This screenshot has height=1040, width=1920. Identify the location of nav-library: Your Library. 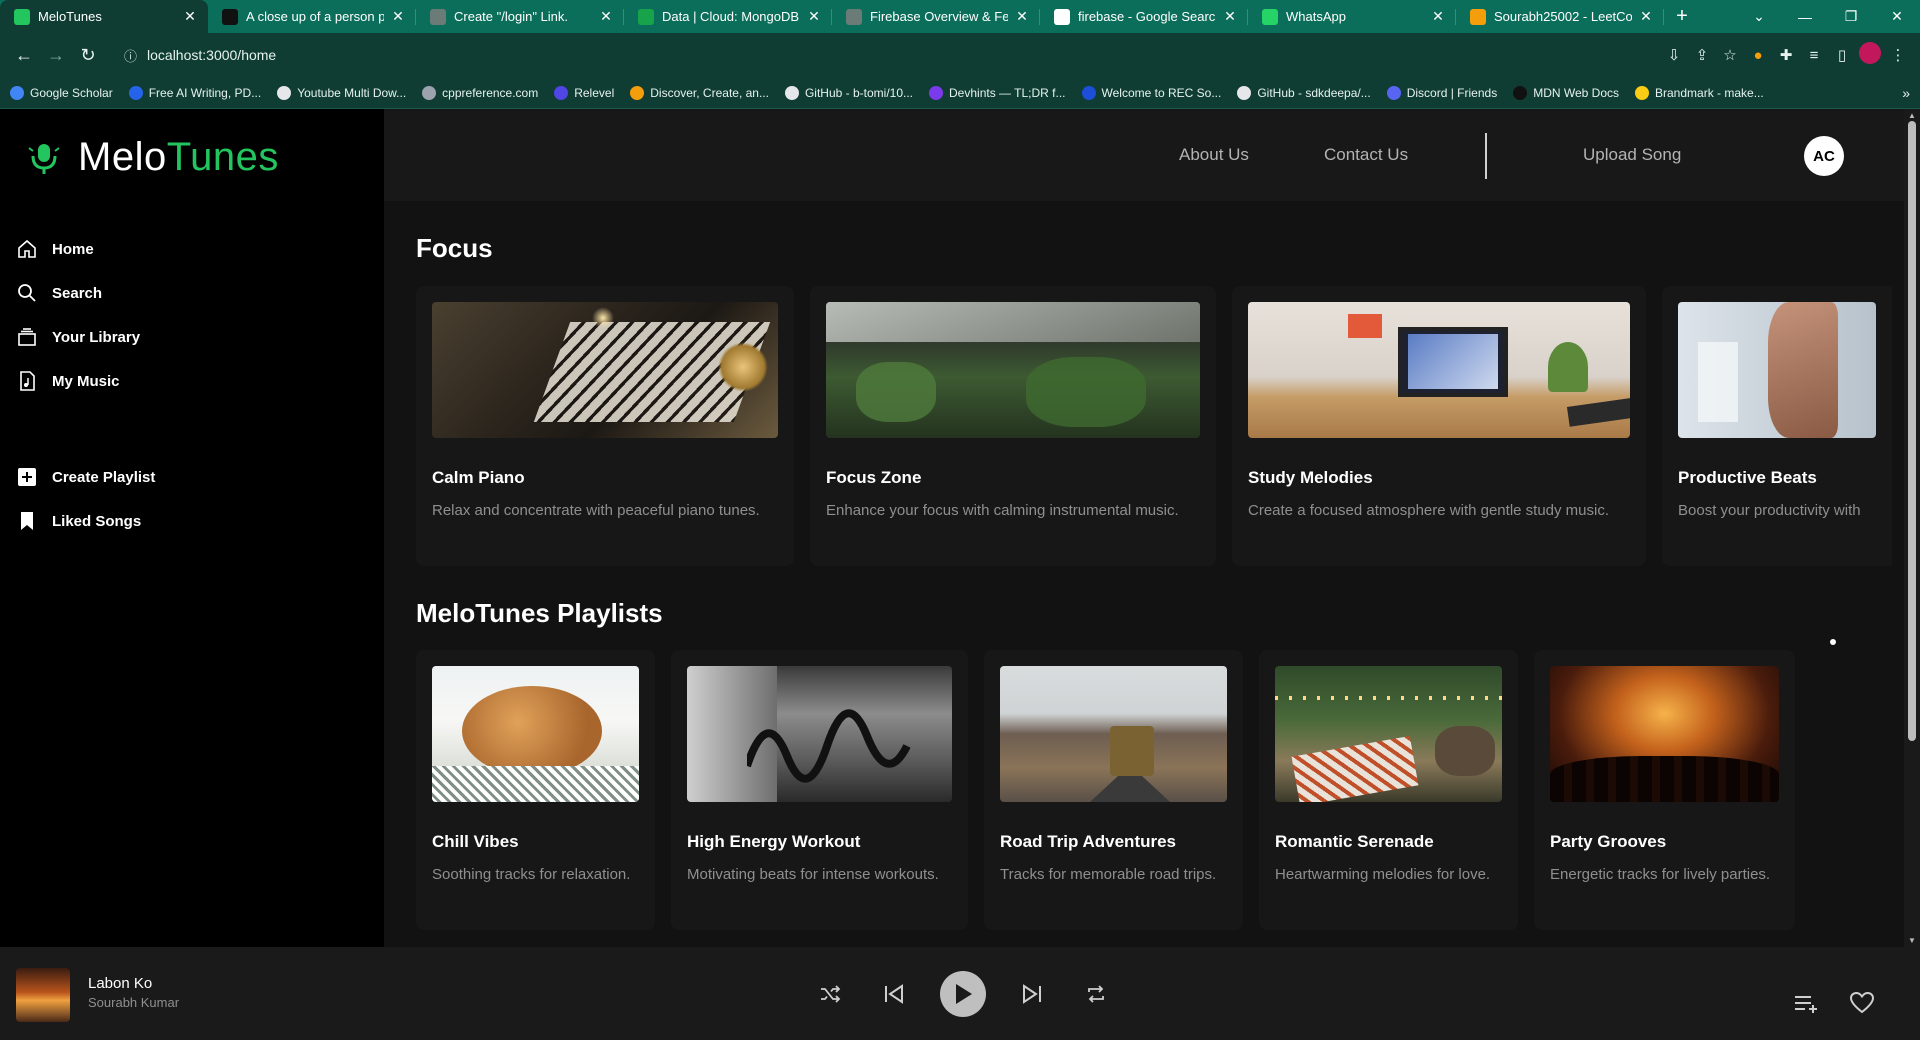
(78, 337).